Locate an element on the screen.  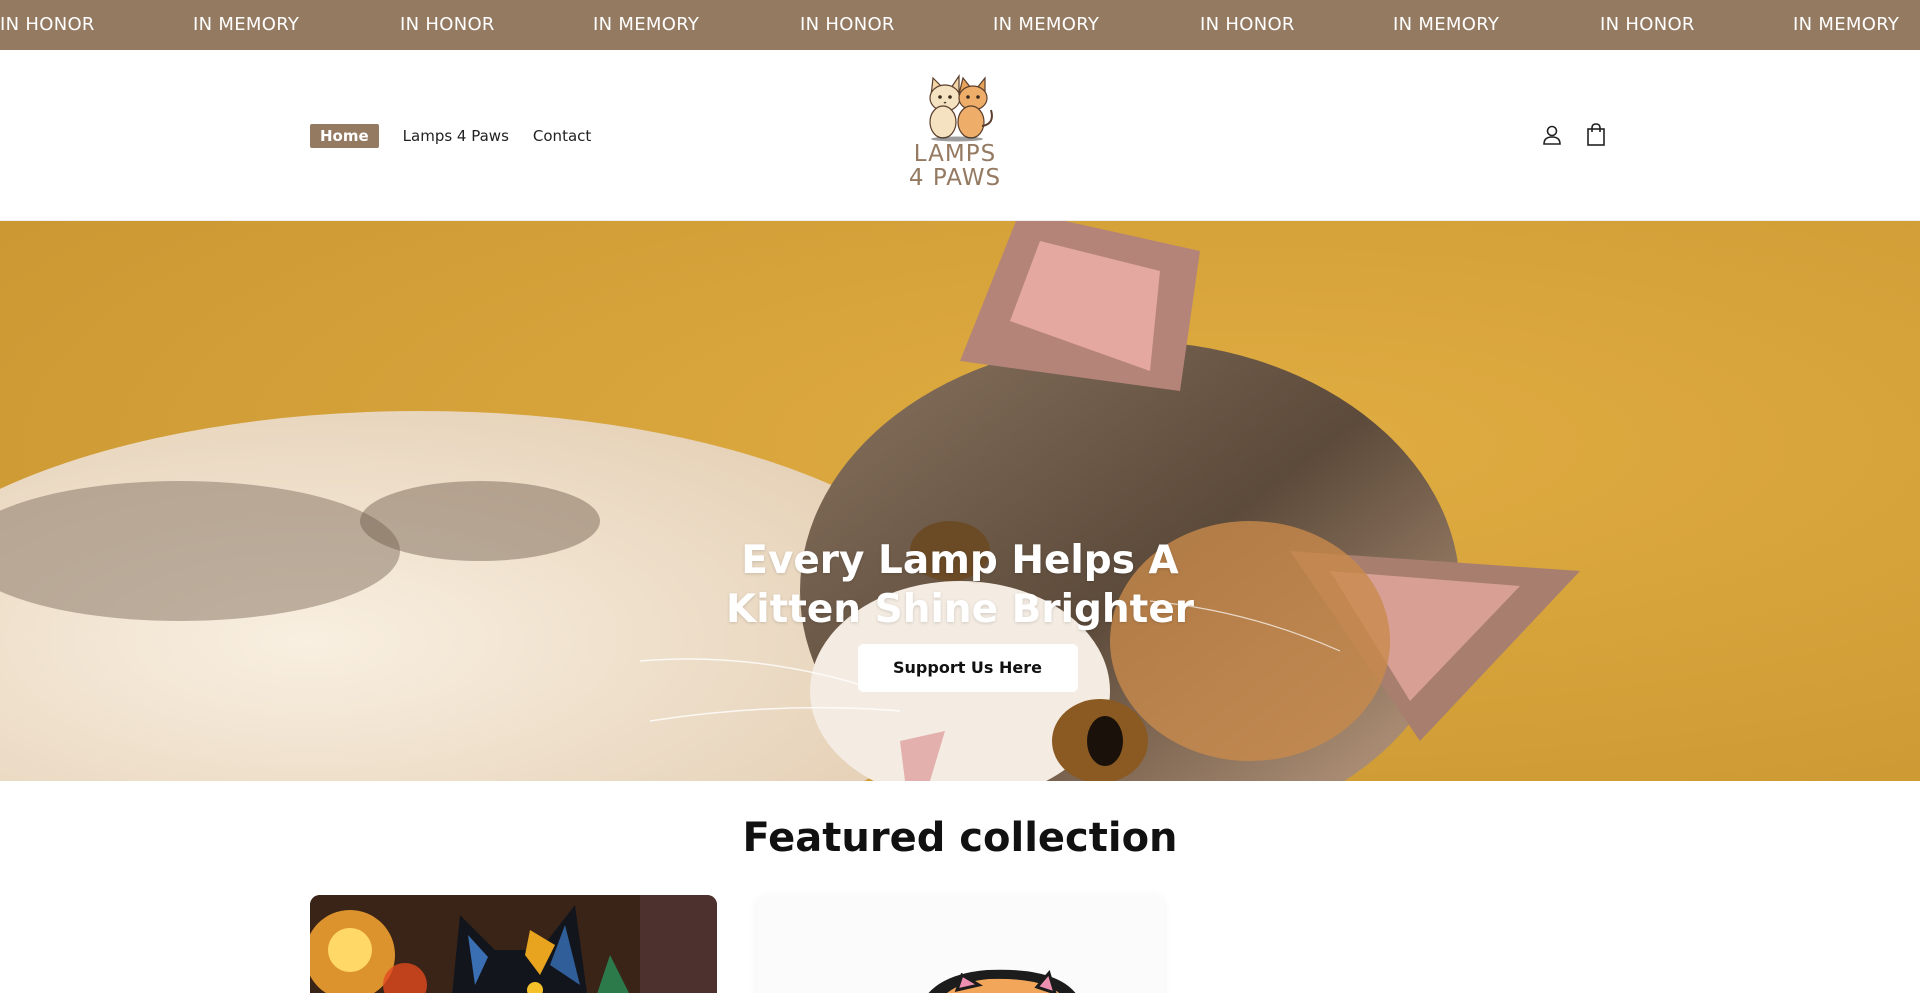
header-actions is located at coordinates (1574, 135).